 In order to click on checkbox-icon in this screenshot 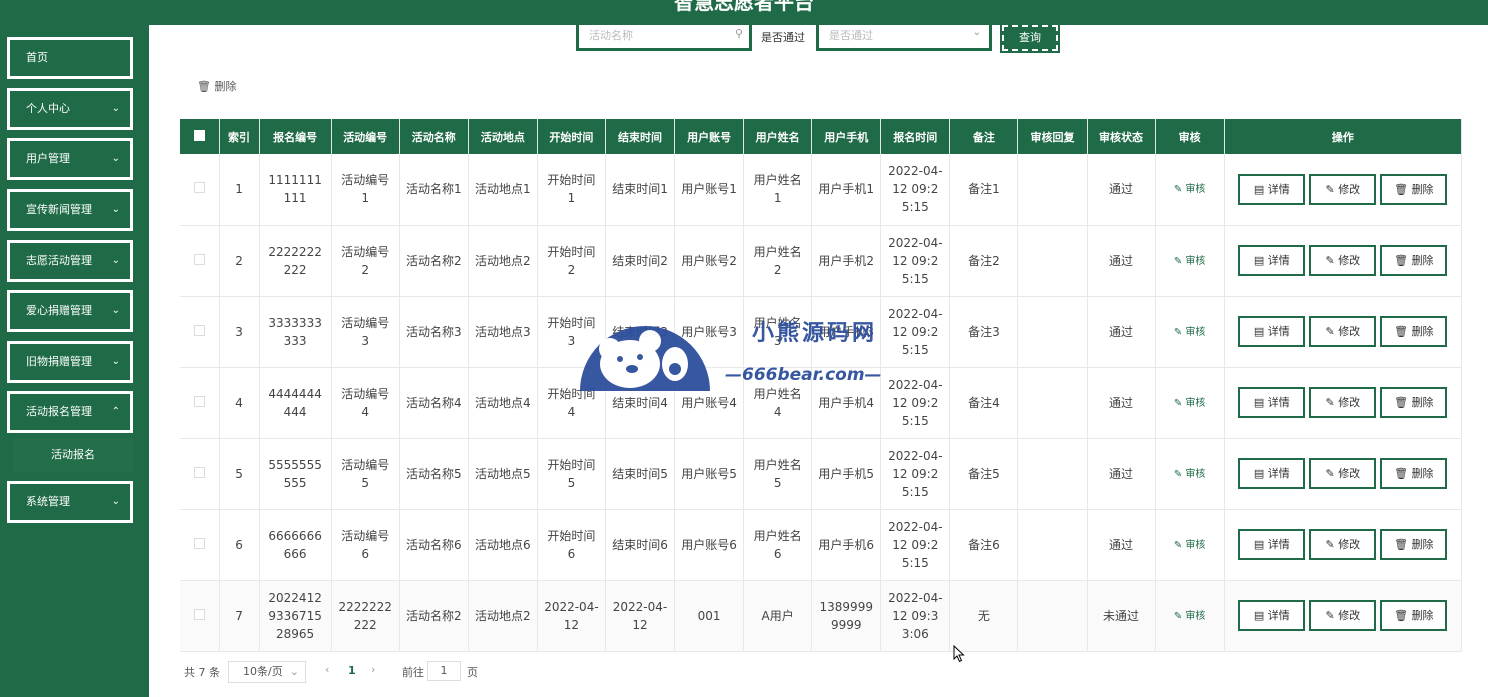, I will do `click(199, 135)`.